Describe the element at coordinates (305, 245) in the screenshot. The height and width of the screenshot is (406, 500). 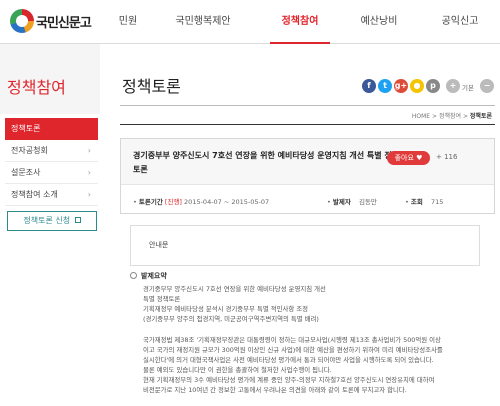
I see `notice-box: 안내문` at that location.